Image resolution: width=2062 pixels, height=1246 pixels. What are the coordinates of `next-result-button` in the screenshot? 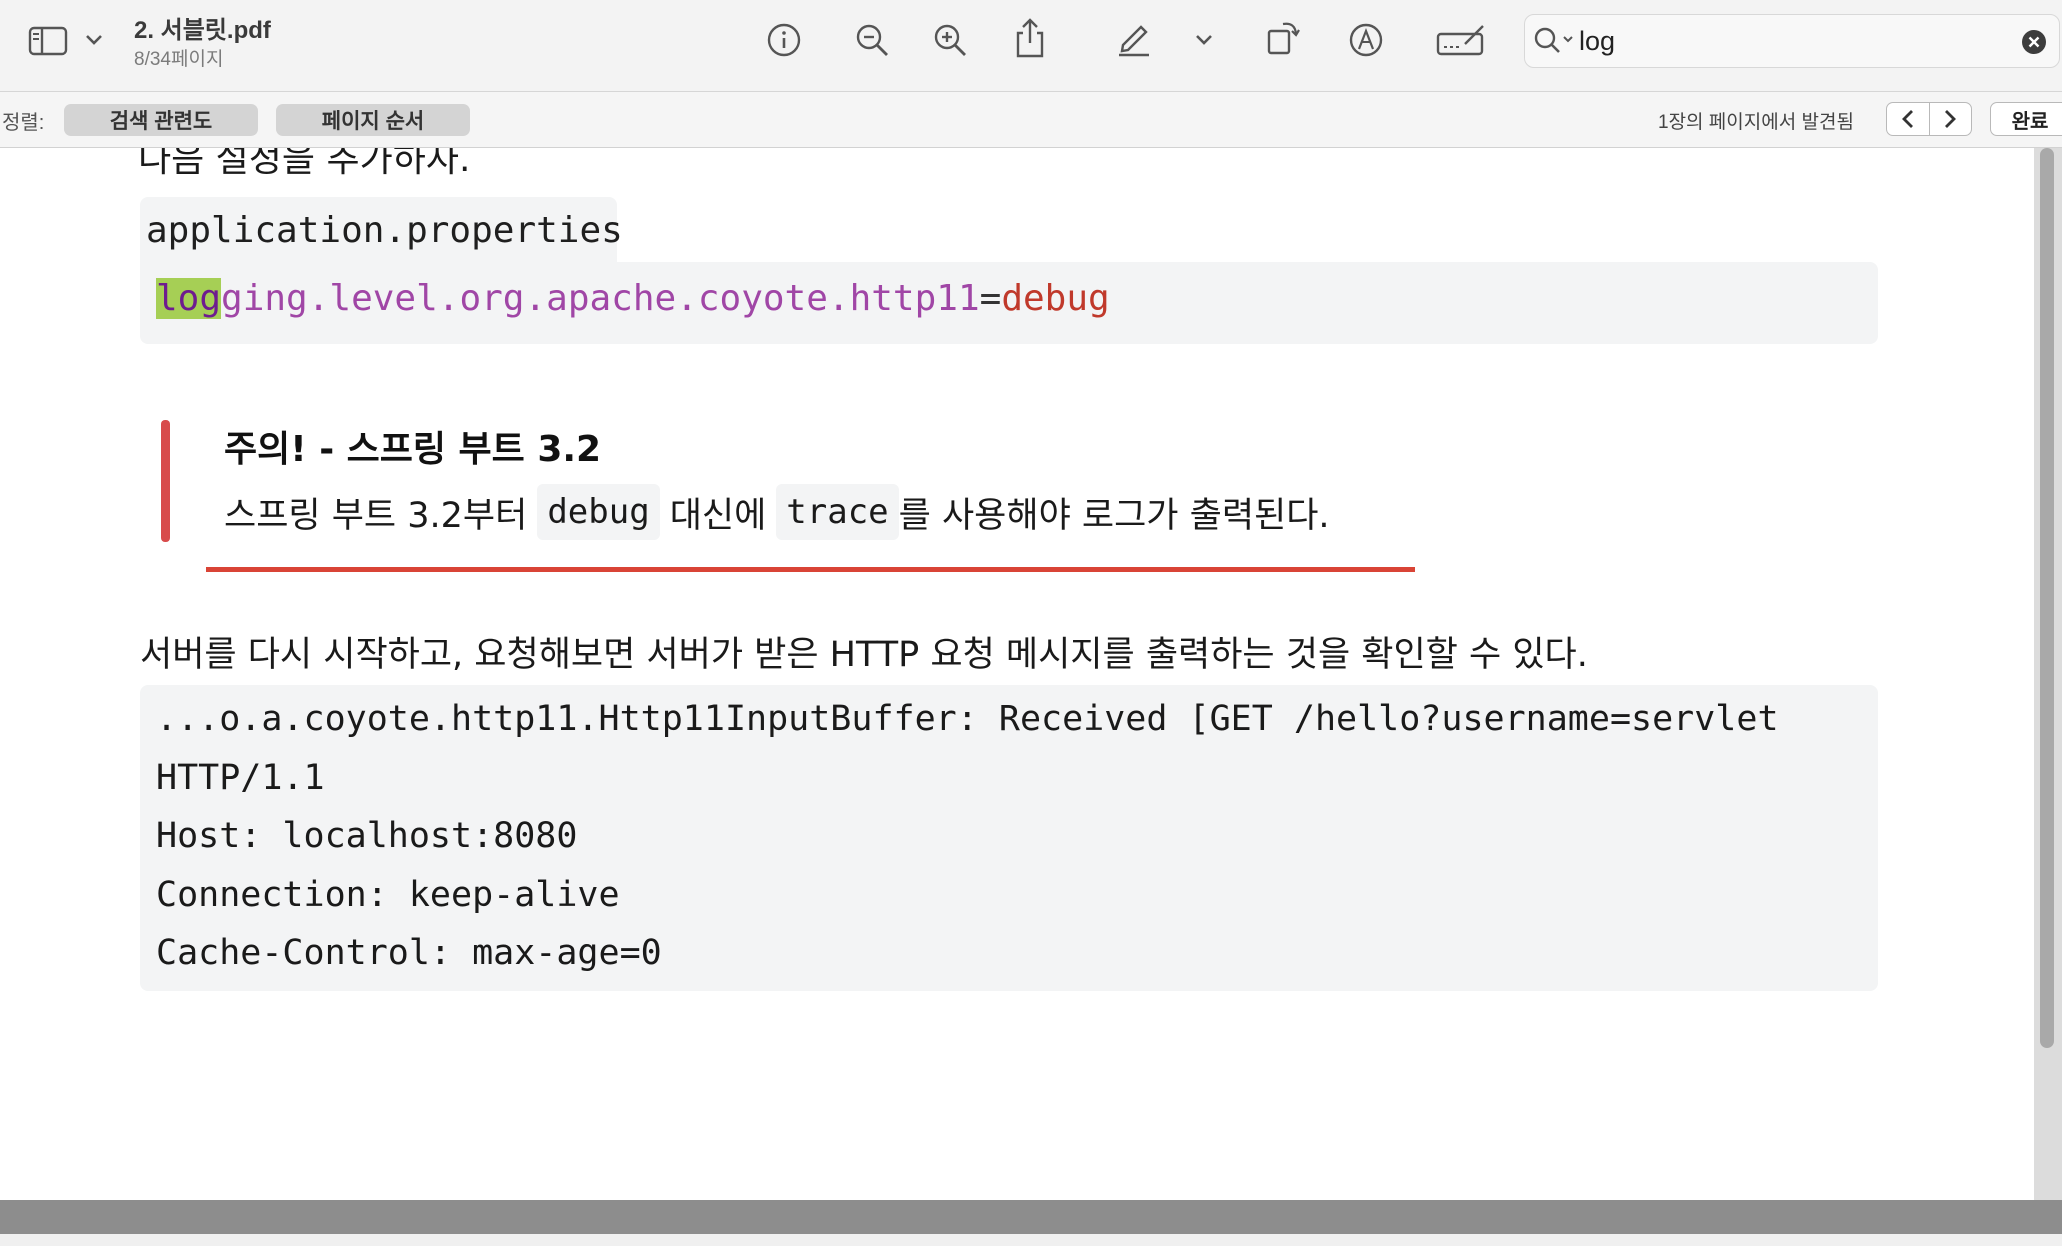 It's located at (1950, 119).